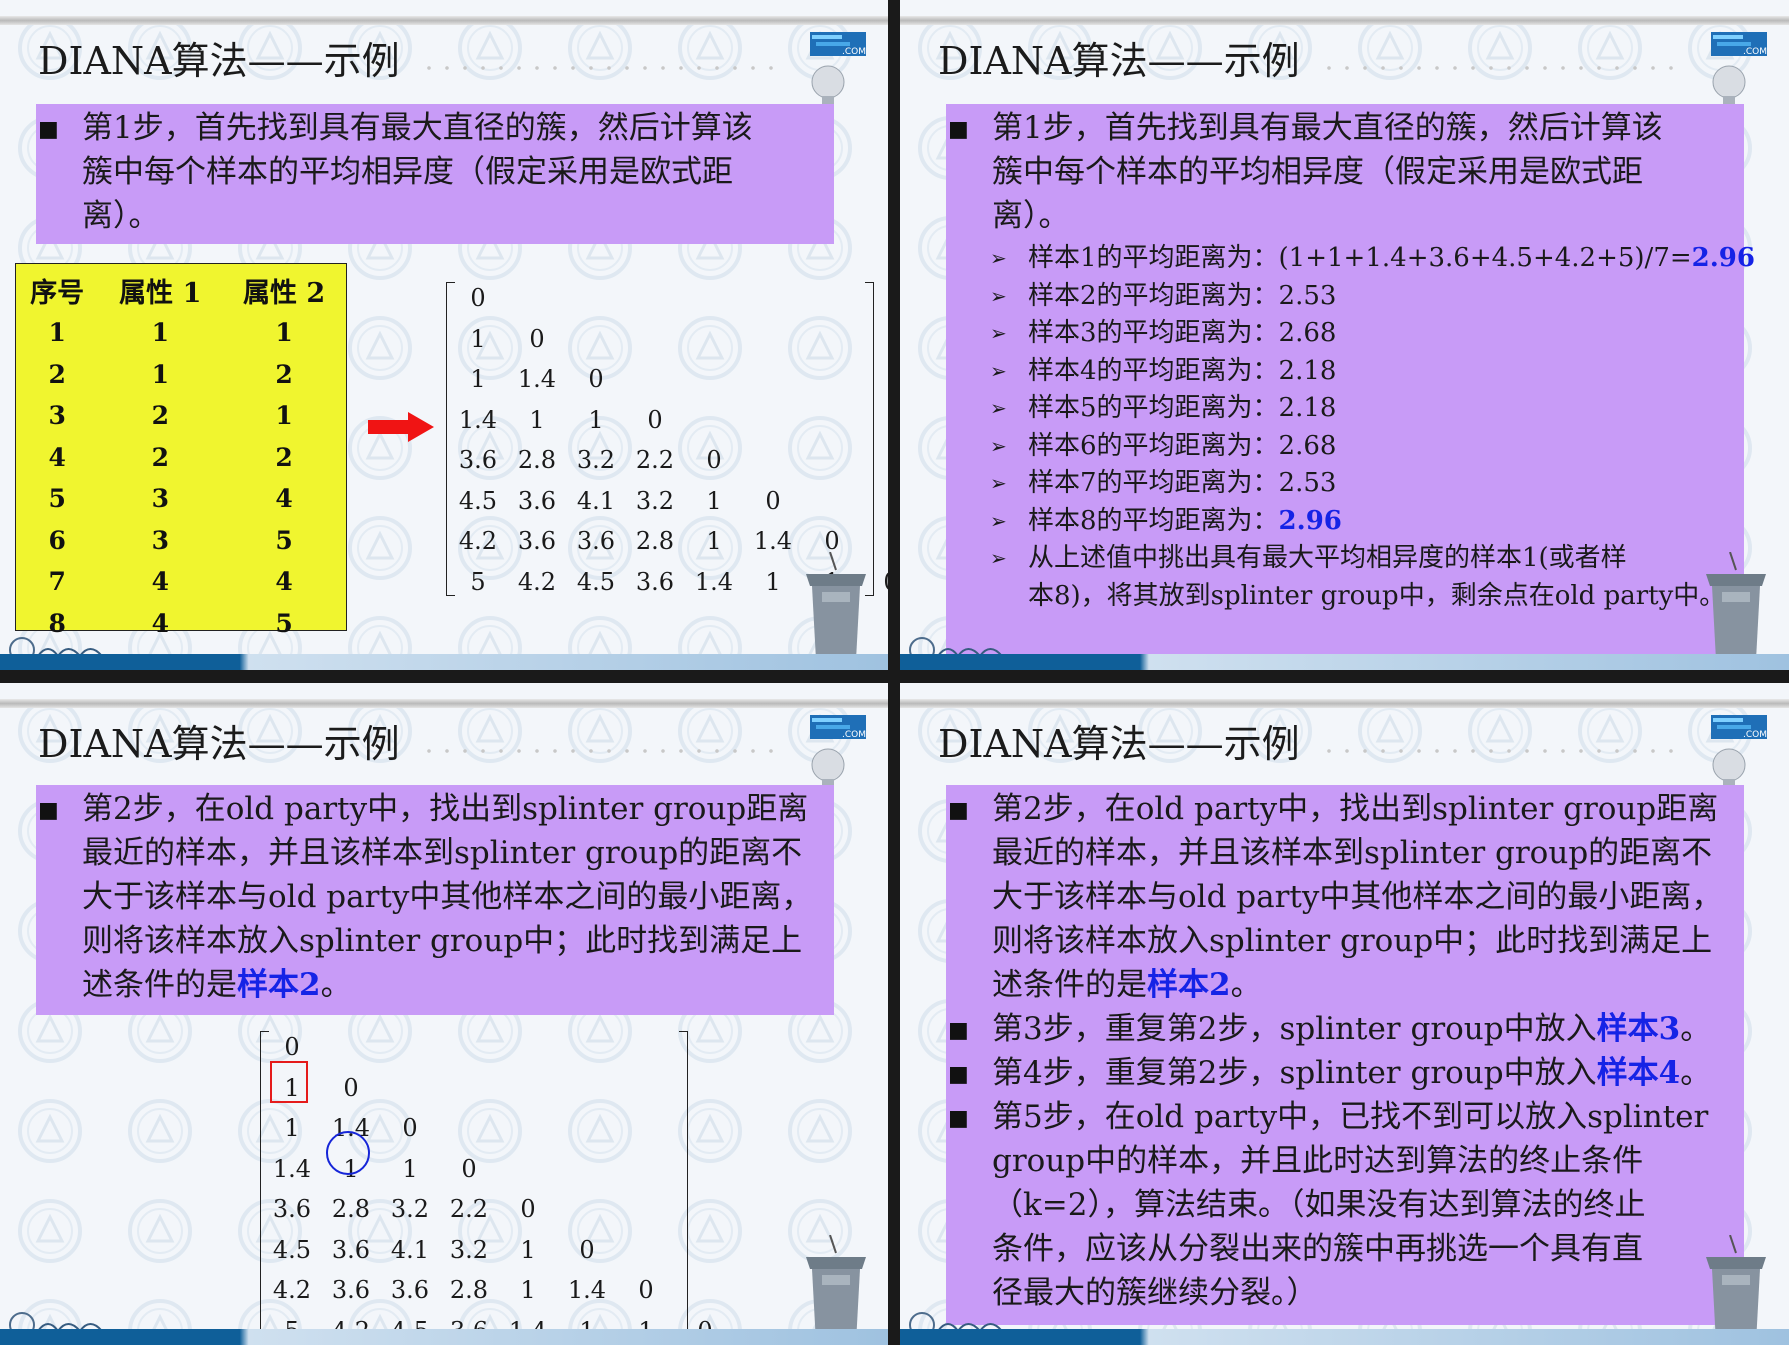 The image size is (1789, 1345). I want to click on avg-value: 2.53, so click(1307, 483).